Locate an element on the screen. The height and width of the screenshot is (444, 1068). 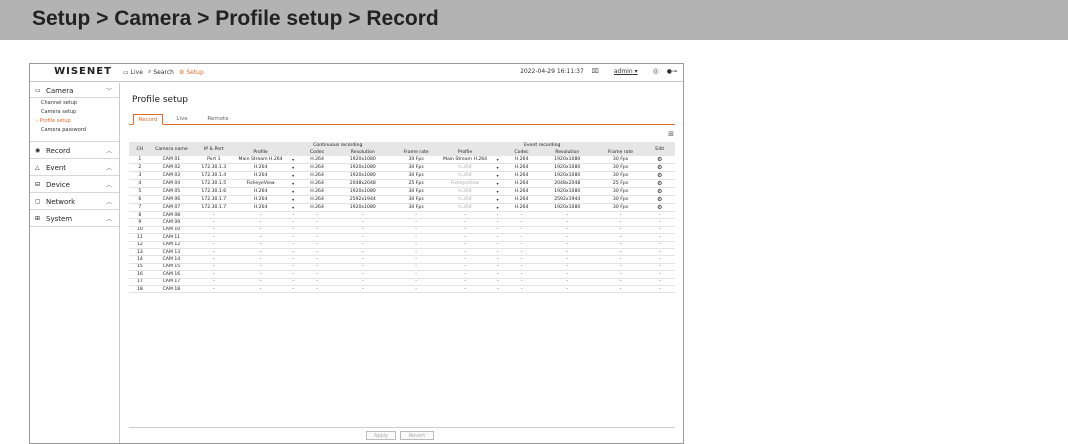
cell-cont-profile: Main Stream H.264 is located at coordinates (260, 160).